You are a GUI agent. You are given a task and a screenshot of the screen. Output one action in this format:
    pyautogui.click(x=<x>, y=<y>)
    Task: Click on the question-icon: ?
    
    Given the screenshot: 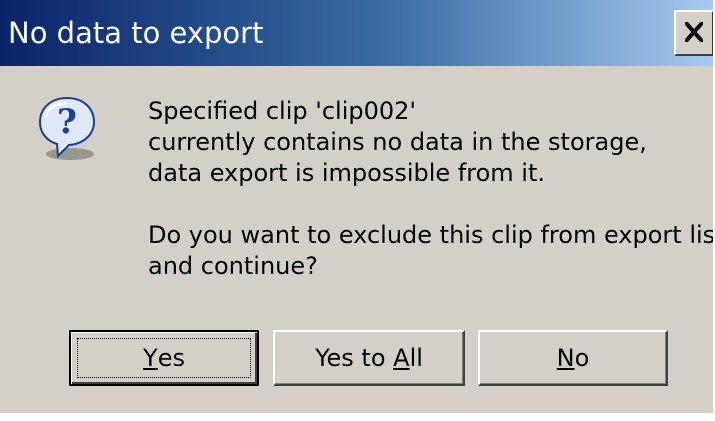 What is the action you would take?
    pyautogui.click(x=67, y=128)
    